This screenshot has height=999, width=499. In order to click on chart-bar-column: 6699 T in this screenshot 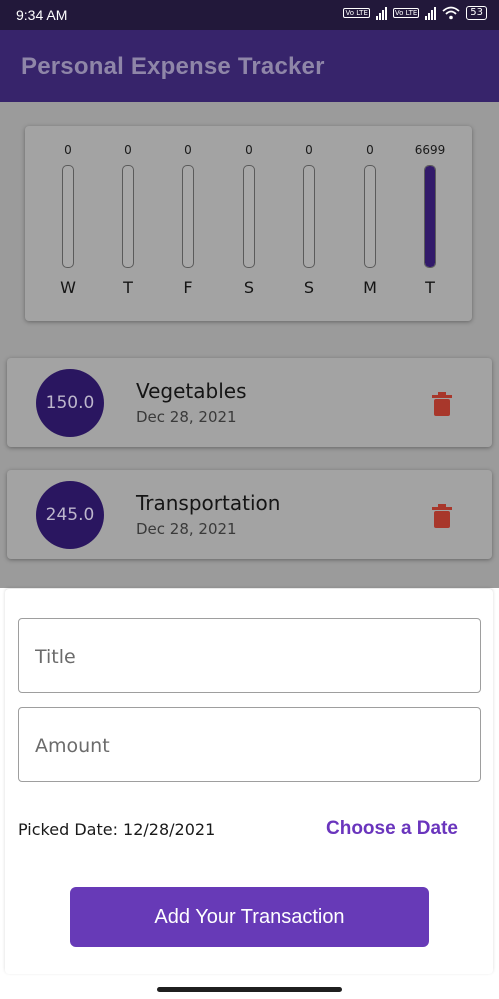, I will do `click(430, 223)`.